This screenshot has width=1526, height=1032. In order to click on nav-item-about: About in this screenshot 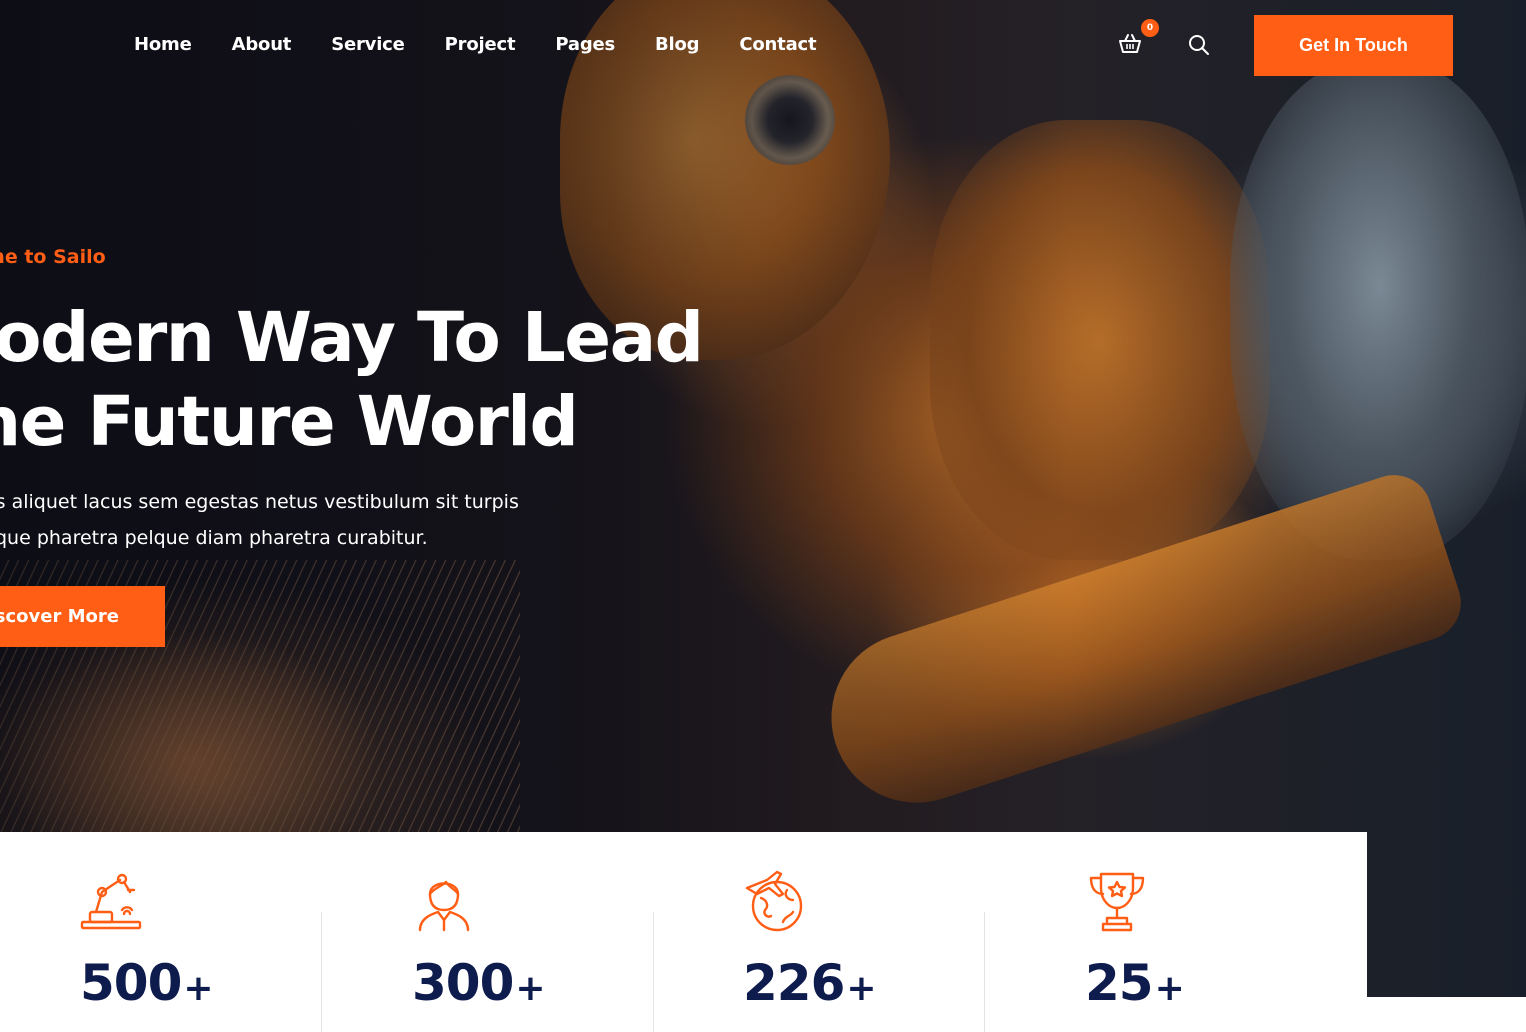, I will do `click(262, 44)`.